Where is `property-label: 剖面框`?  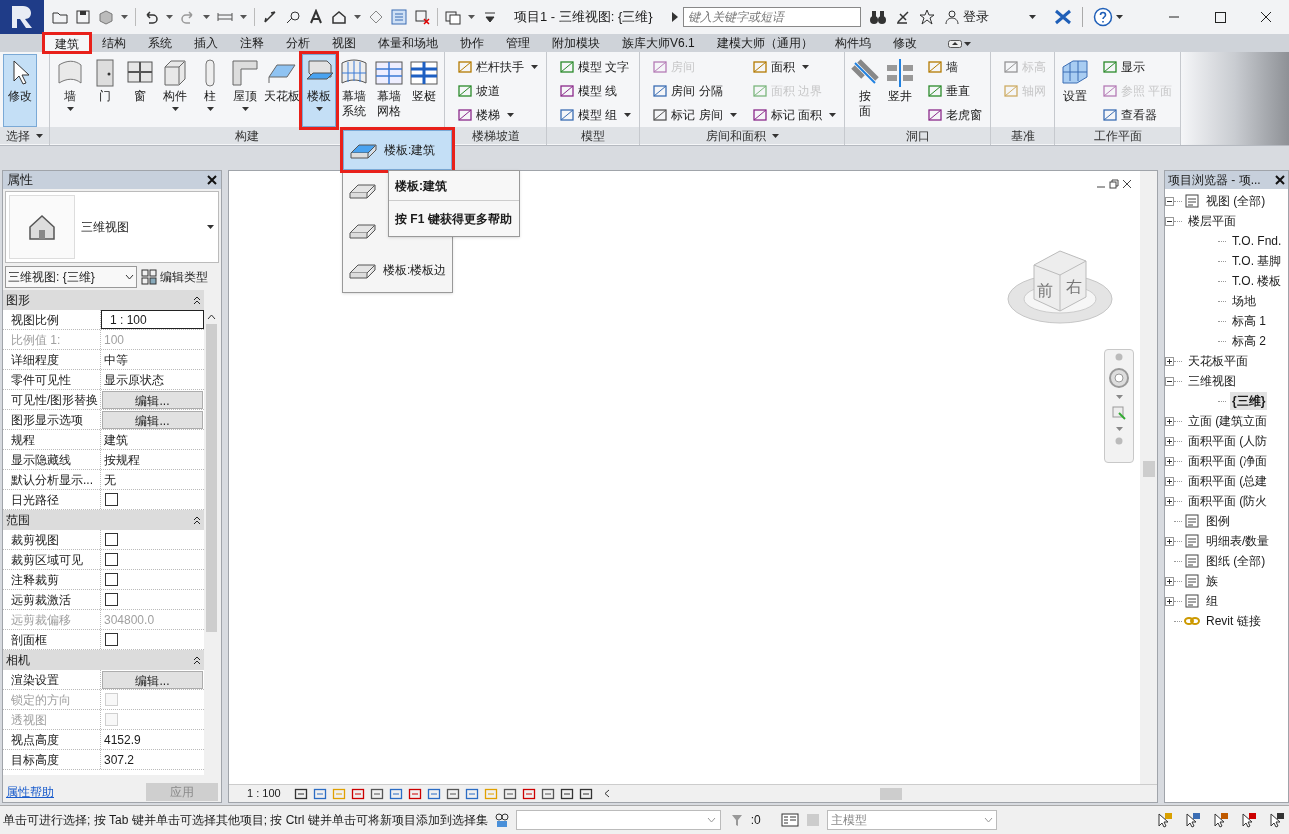
property-label: 剖面框 is located at coordinates (52, 639).